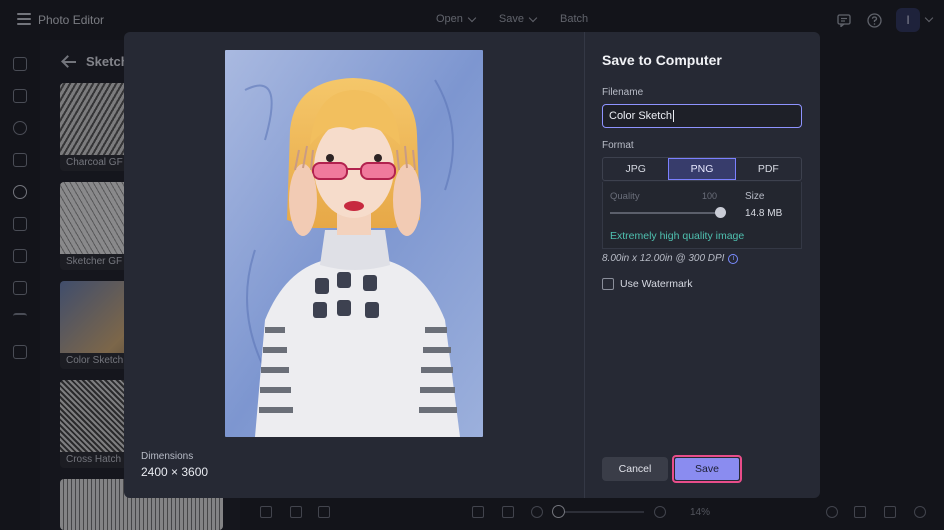  Describe the element at coordinates (647, 284) in the screenshot. I see `watermark-option: Use Watermark` at that location.